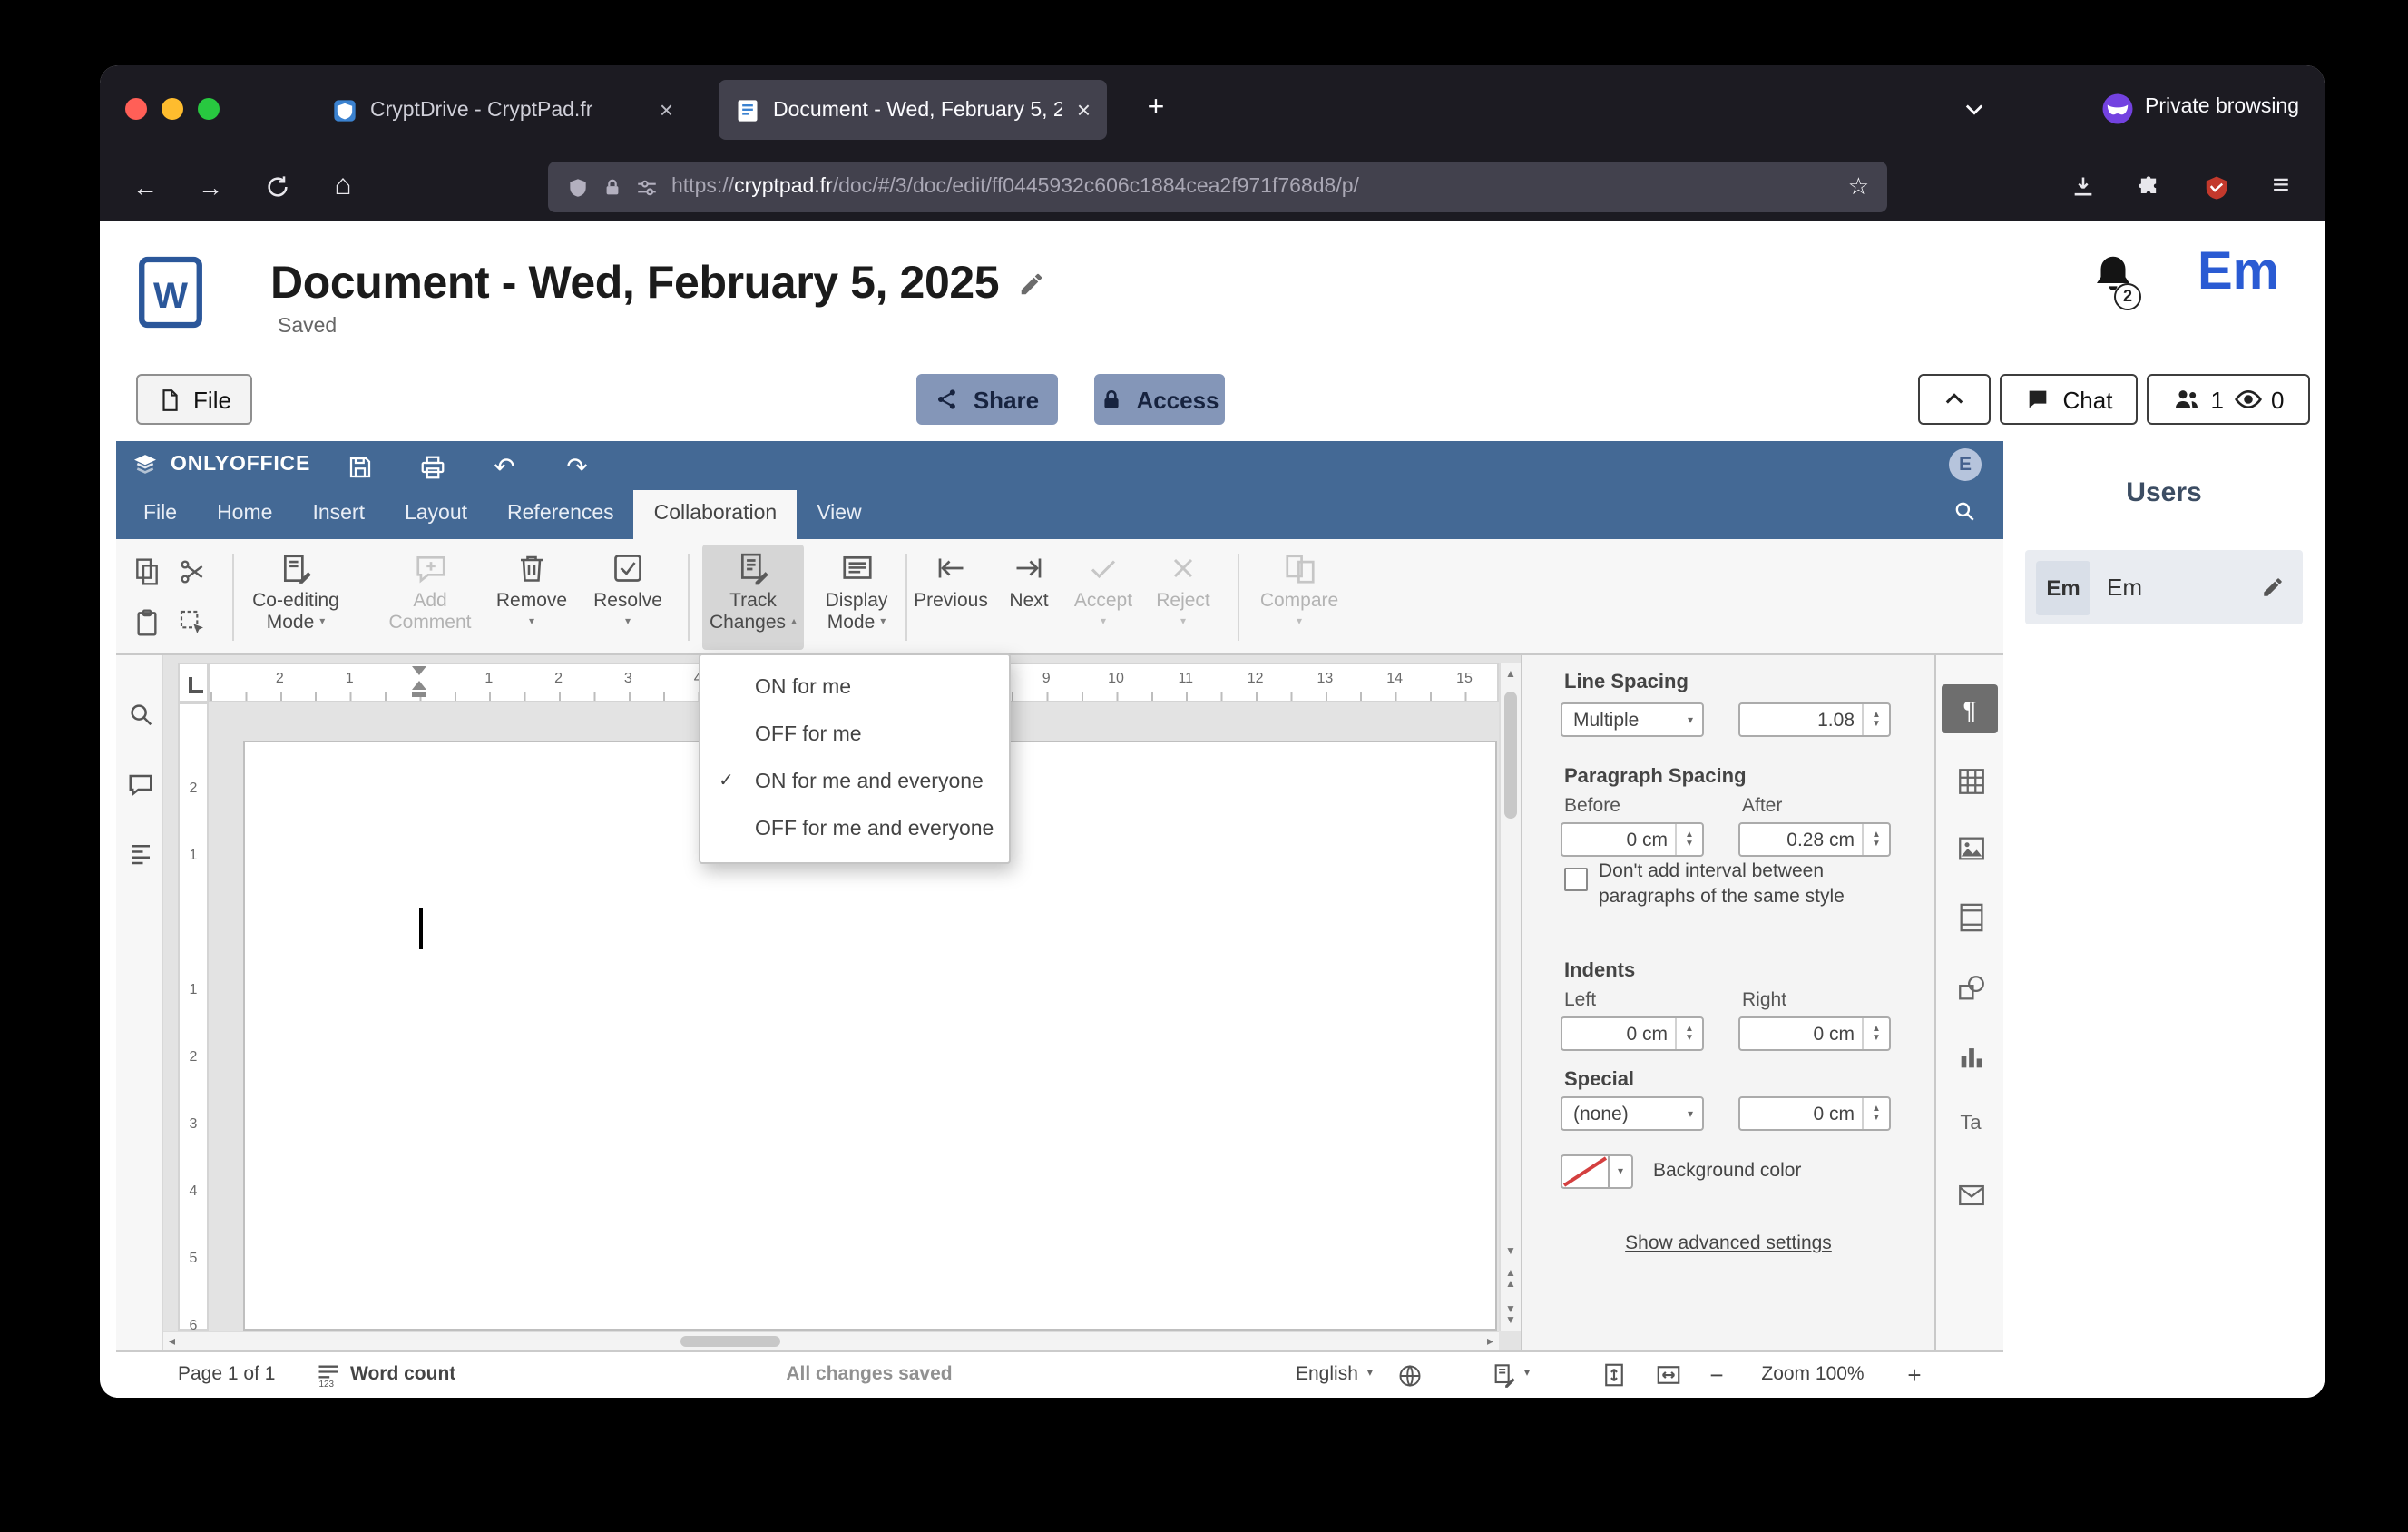  What do you see at coordinates (194, 682) in the screenshot?
I see `tab-stop-selector` at bounding box center [194, 682].